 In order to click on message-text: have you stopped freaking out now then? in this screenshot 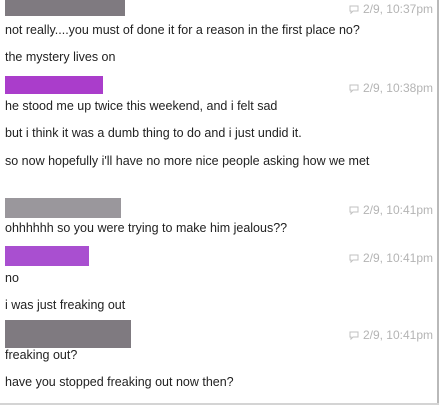, I will do `click(119, 382)`.